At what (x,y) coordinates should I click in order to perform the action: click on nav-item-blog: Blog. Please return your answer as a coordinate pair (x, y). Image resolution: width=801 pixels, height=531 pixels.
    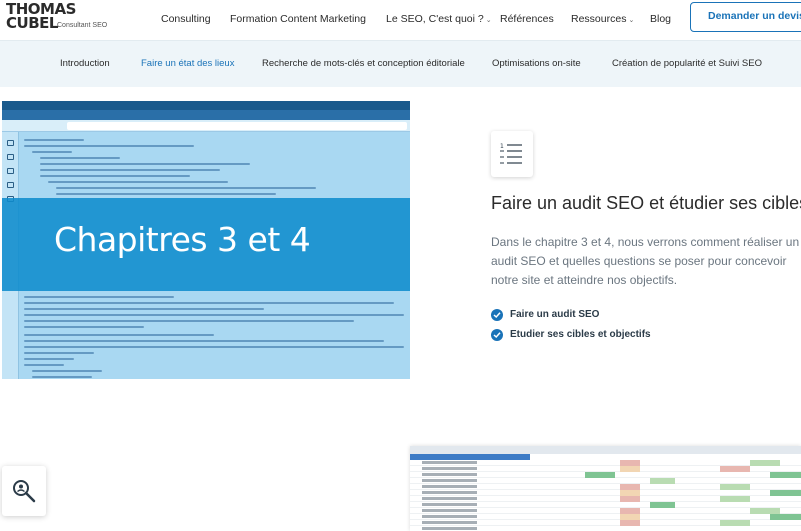
    Looking at the image, I should click on (660, 19).